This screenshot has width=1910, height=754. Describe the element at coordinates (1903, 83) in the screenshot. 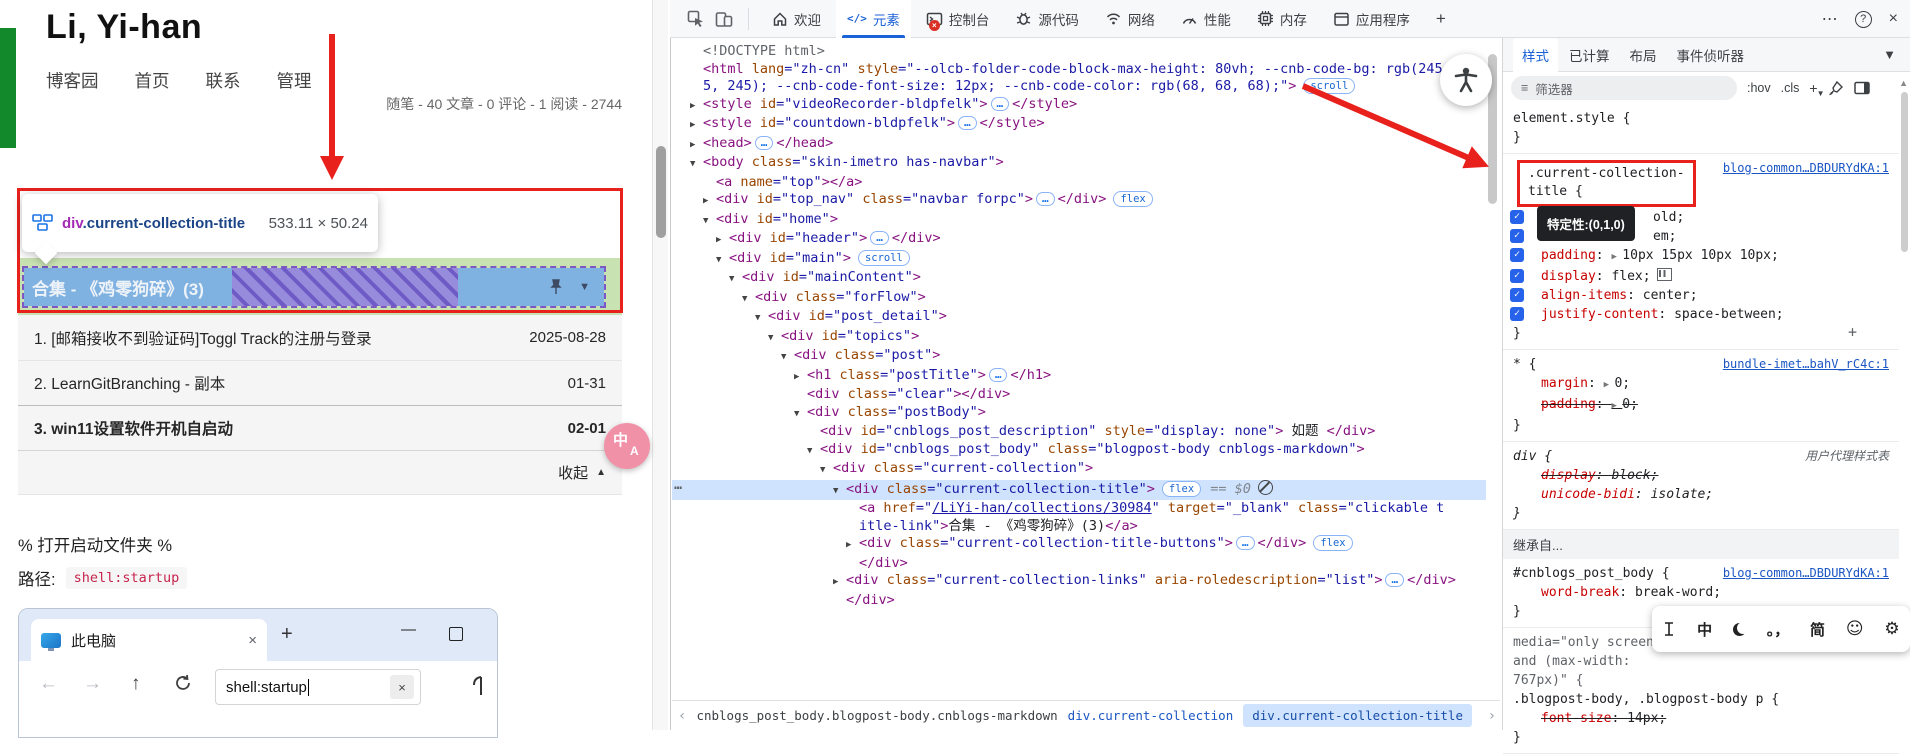

I see `styles-scroll-up-icon: ▲` at that location.